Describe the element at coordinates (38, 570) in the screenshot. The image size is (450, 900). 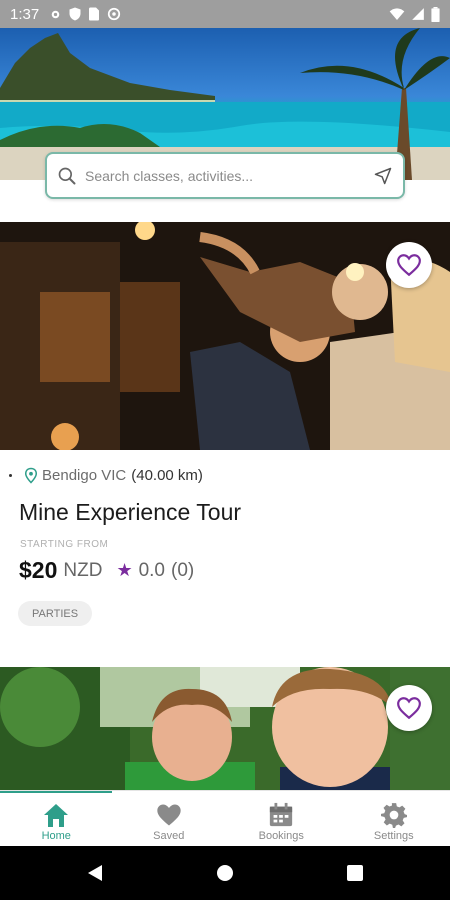
I see `listing-price: $20` at that location.